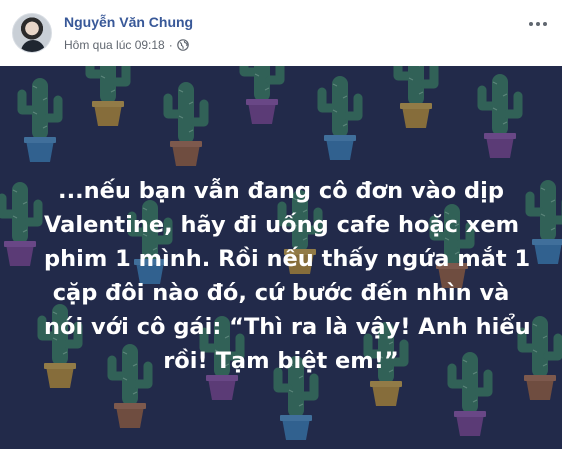 The image size is (562, 449). What do you see at coordinates (182, 45) in the screenshot?
I see `globe-icon` at bounding box center [182, 45].